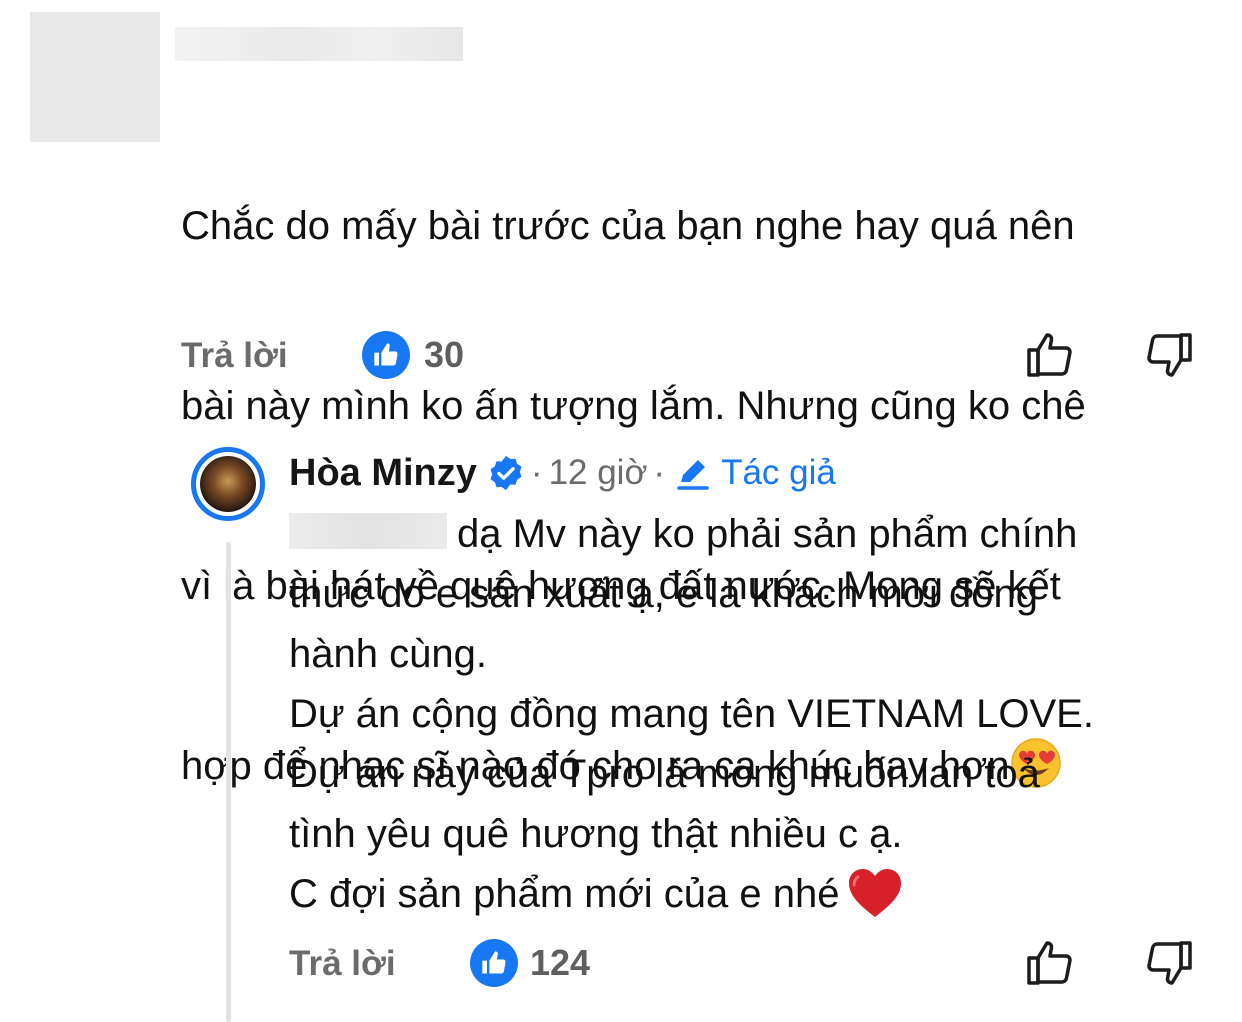 The width and height of the screenshot is (1242, 1022). Describe the element at coordinates (560, 962) in the screenshot. I see `like-count: 124` at that location.